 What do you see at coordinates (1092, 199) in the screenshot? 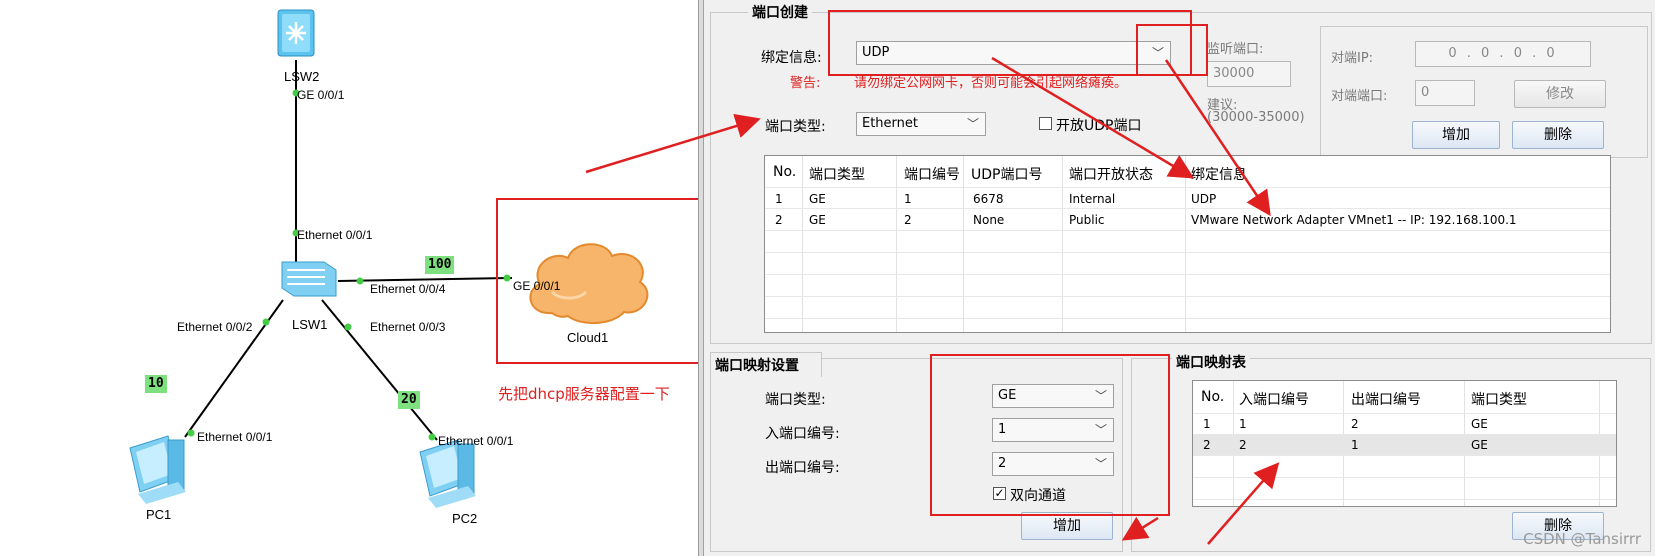
I see `port-table-cell: Internal` at bounding box center [1092, 199].